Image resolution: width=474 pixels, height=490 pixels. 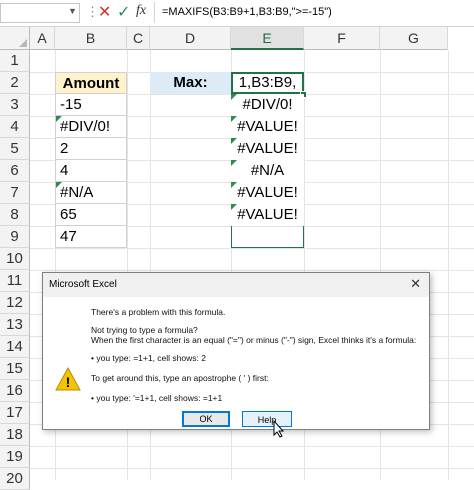 What do you see at coordinates (91, 38) in the screenshot?
I see `column-header-b: B` at bounding box center [91, 38].